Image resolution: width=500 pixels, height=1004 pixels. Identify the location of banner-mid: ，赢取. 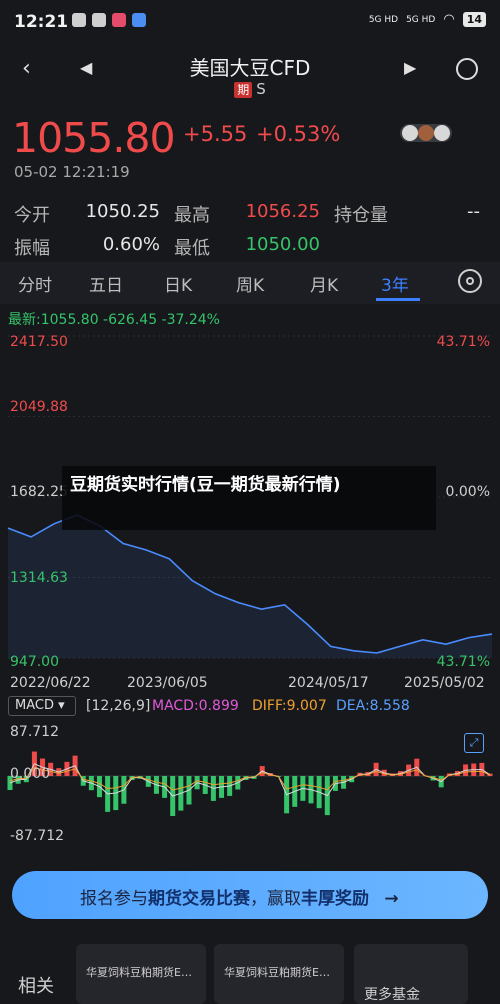
(275, 899).